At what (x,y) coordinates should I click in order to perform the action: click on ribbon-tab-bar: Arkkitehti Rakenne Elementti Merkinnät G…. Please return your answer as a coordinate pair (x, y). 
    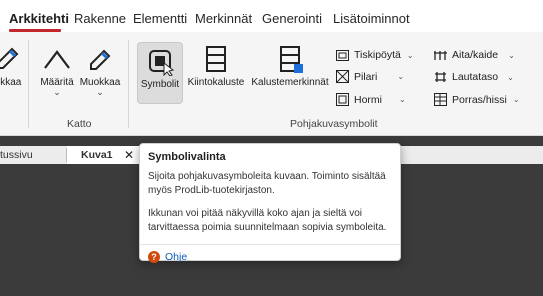
    Looking at the image, I should click on (271, 16).